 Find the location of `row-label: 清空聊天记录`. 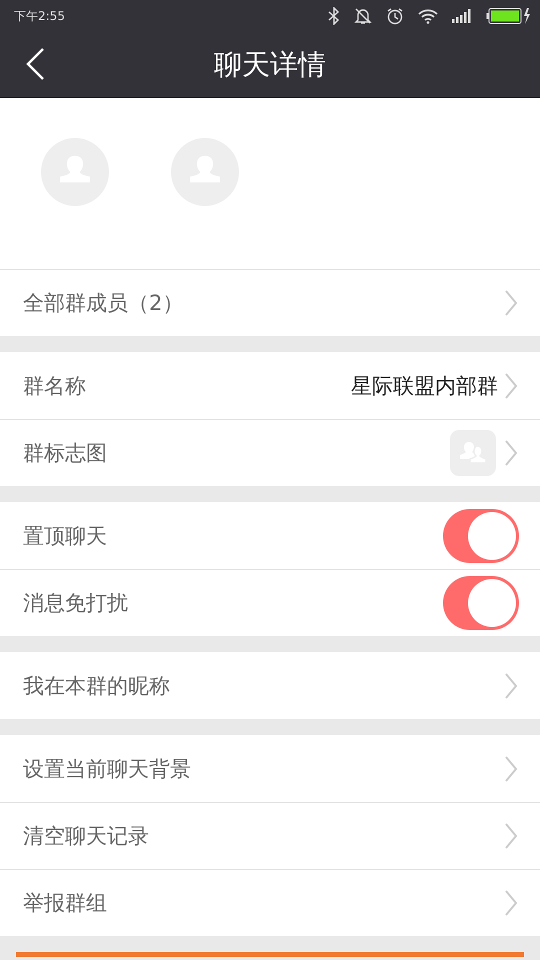

row-label: 清空聊天记录 is located at coordinates (86, 836).